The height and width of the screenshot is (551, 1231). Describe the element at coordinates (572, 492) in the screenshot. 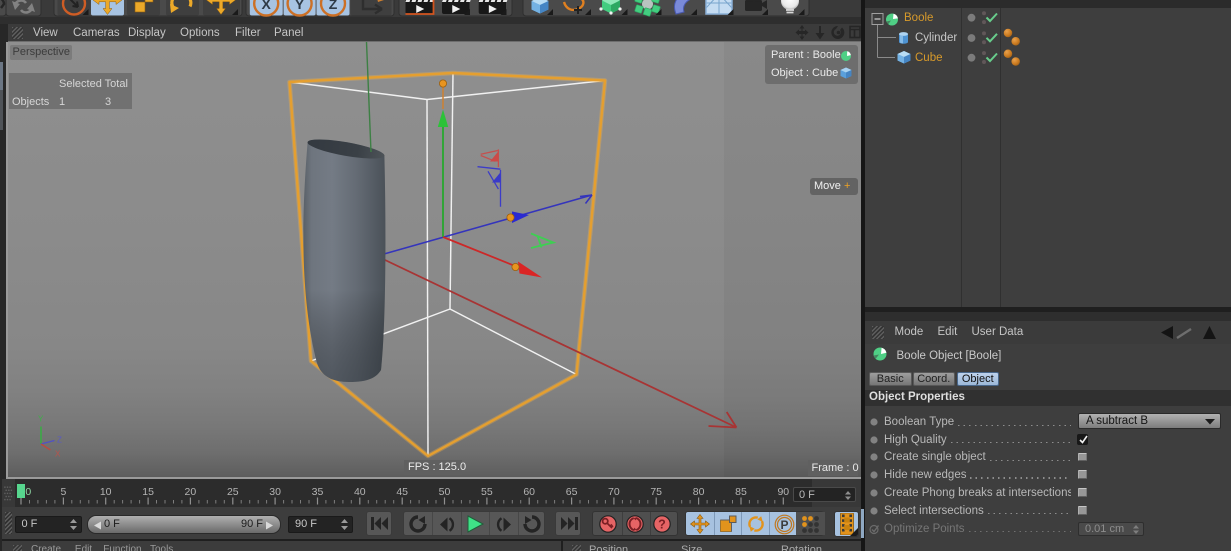

I see `svg-text: 65` at that location.